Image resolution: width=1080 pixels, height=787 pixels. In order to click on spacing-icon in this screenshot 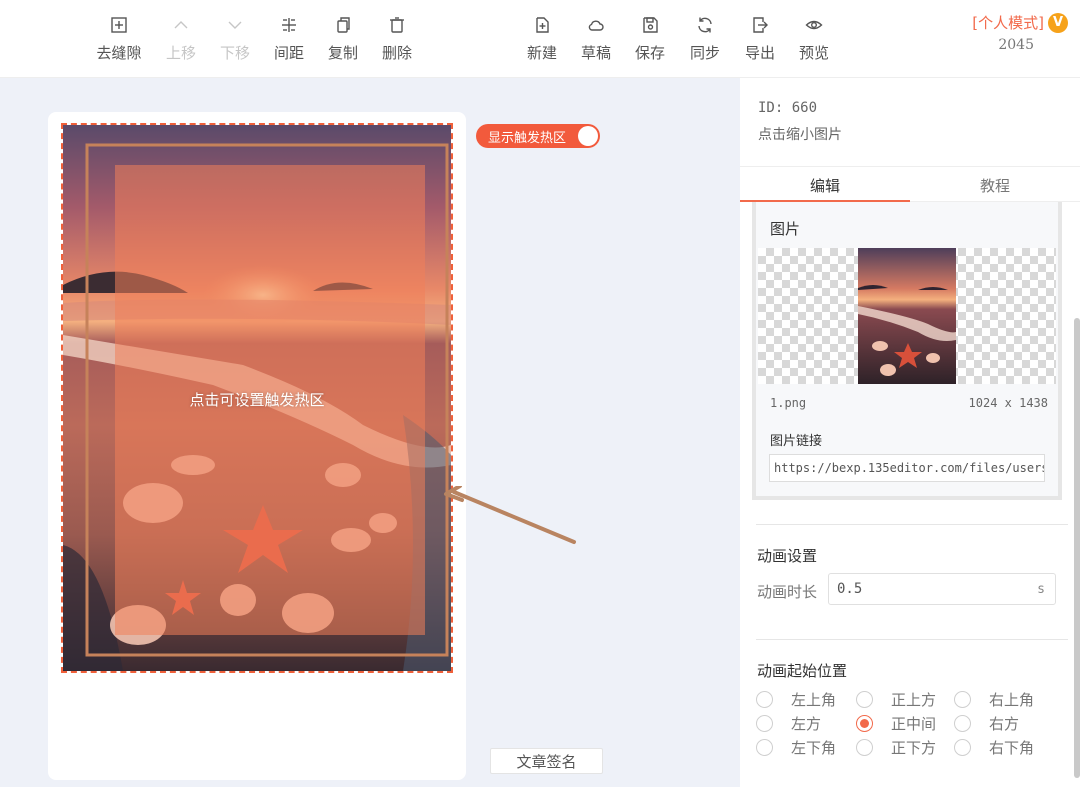, I will do `click(289, 25)`.